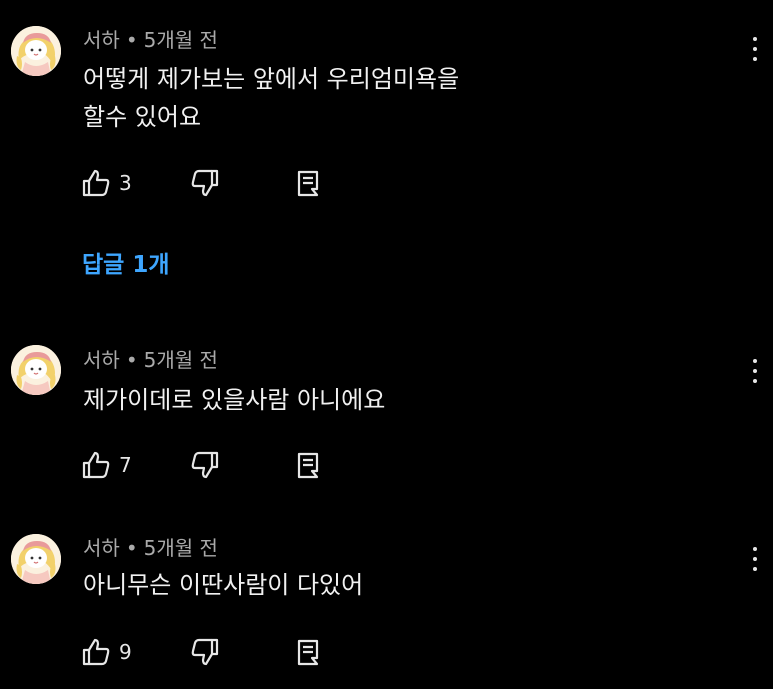 This screenshot has height=689, width=773. Describe the element at coordinates (386, 183) in the screenshot. I see `comment-actions: 3` at that location.